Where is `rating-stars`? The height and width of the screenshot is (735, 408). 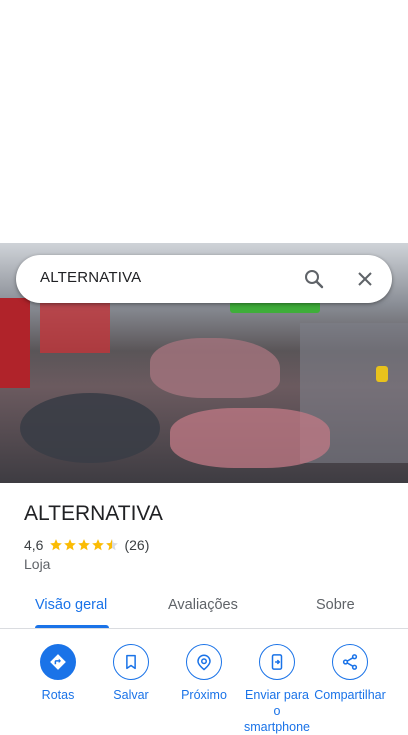
rating-stars is located at coordinates (84, 545).